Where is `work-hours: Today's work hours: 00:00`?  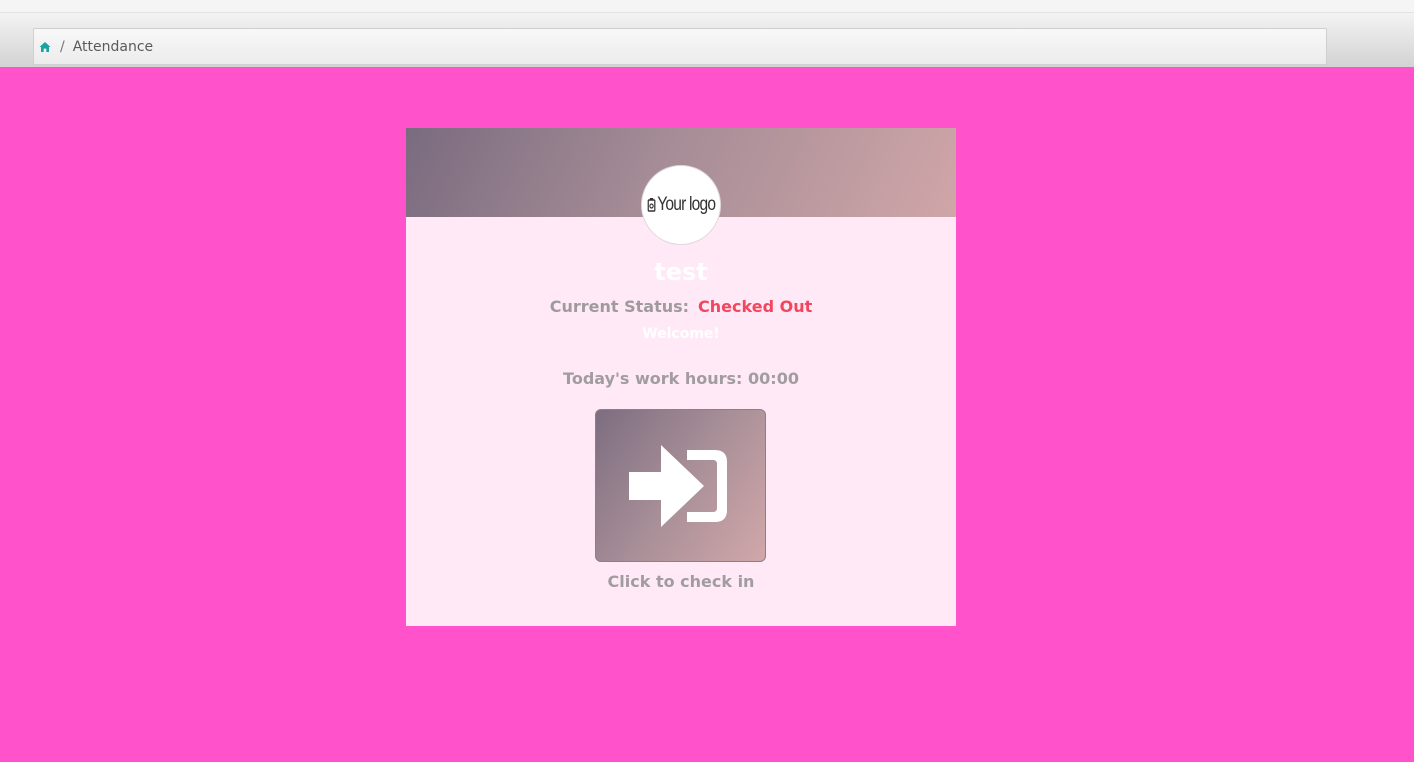 work-hours: Today's work hours: 00:00 is located at coordinates (681, 378).